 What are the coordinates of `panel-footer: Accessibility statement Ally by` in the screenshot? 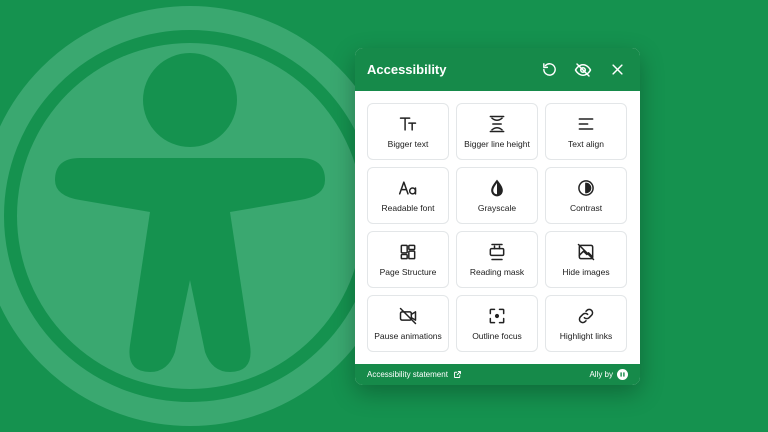 It's located at (497, 374).